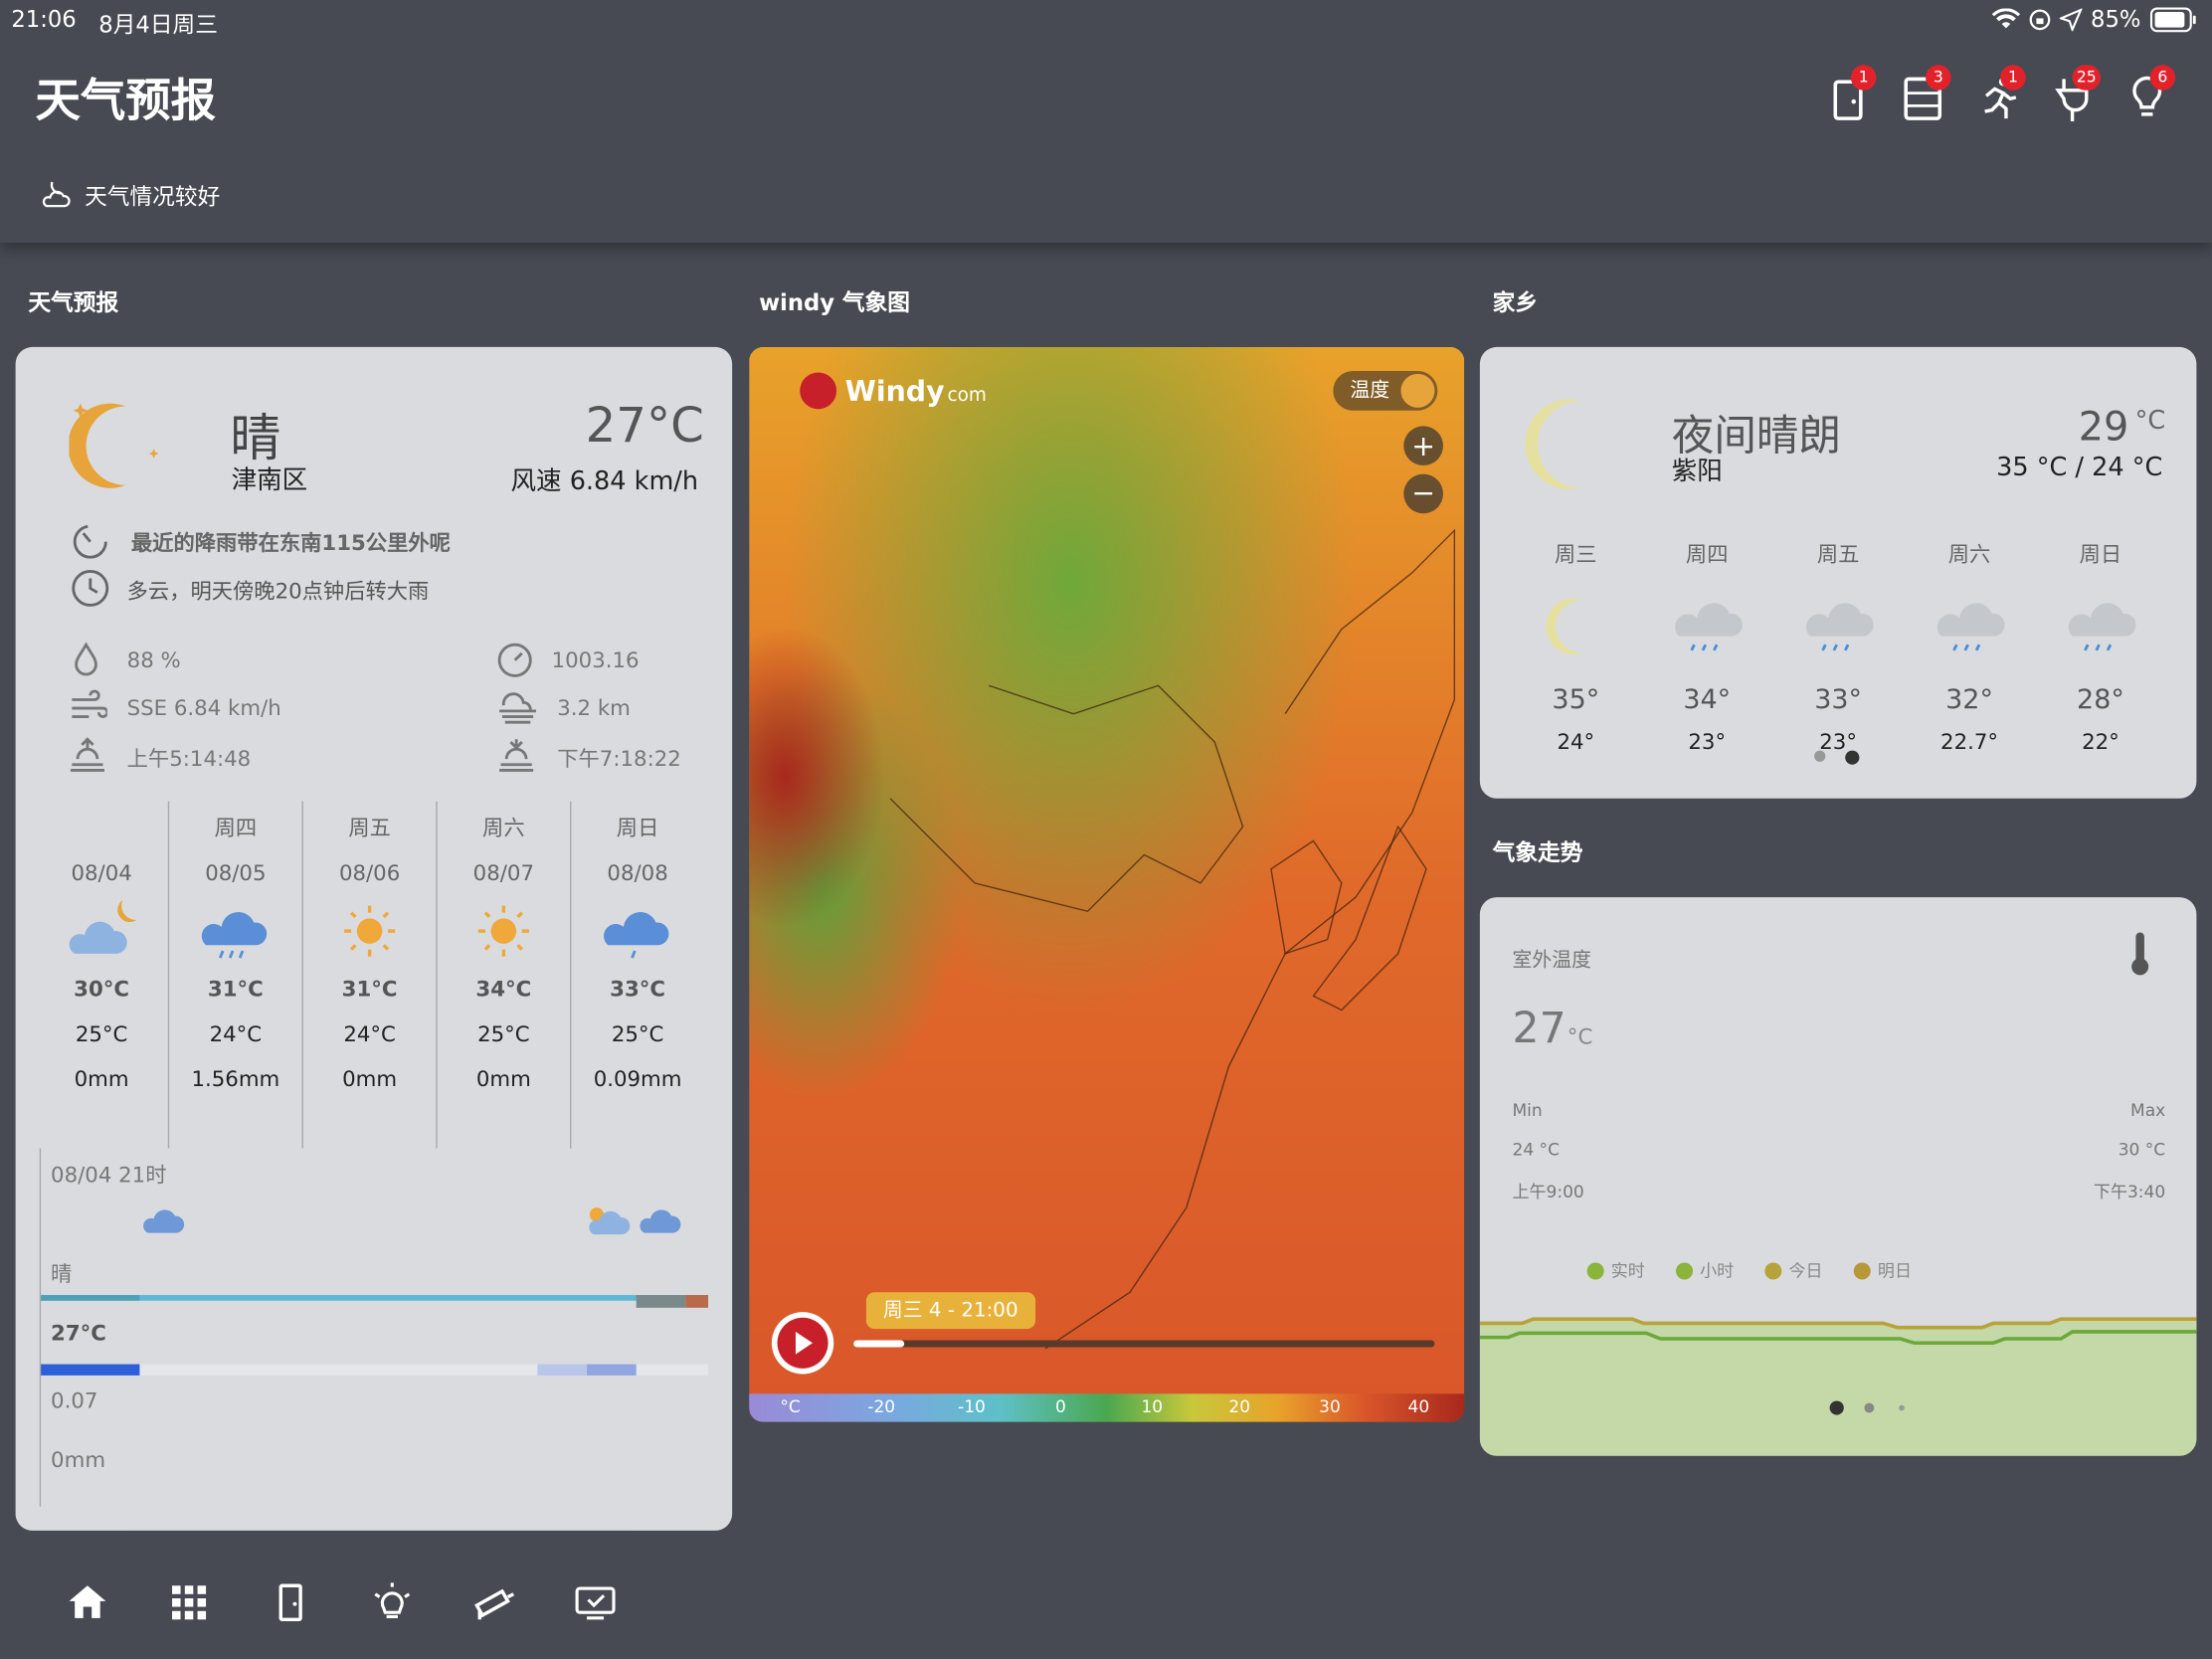 The width and height of the screenshot is (2212, 1659). I want to click on door-icon, so click(290, 1602).